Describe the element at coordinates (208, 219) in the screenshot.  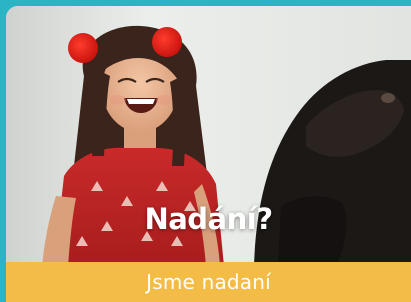
I see `promo-headline: Nadání?` at that location.